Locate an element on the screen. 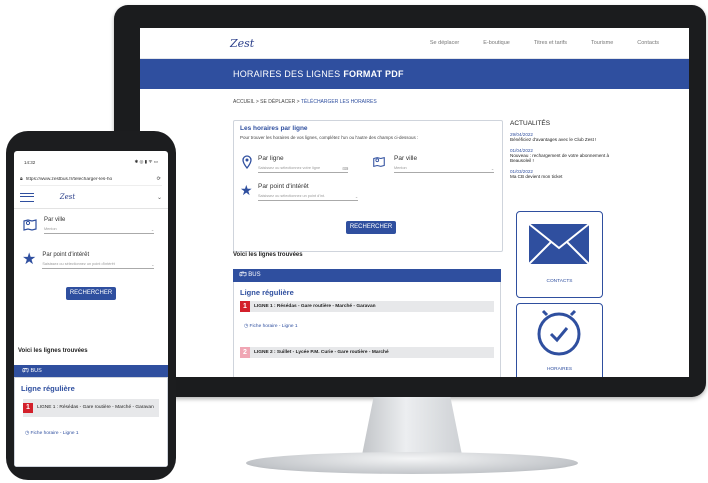  reload-icon: ⟳ is located at coordinates (159, 179).